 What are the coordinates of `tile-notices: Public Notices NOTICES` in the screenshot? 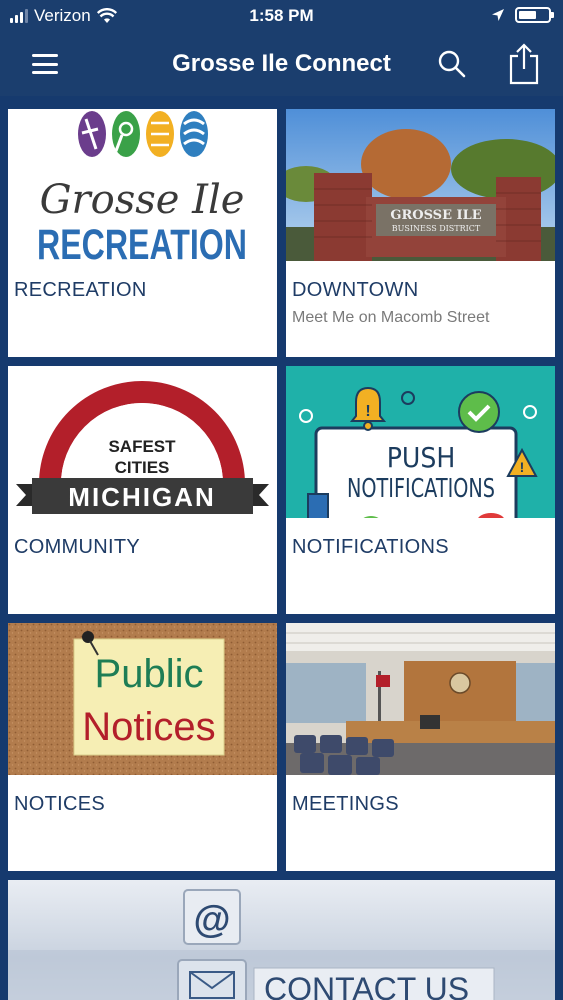 It's located at (142, 747).